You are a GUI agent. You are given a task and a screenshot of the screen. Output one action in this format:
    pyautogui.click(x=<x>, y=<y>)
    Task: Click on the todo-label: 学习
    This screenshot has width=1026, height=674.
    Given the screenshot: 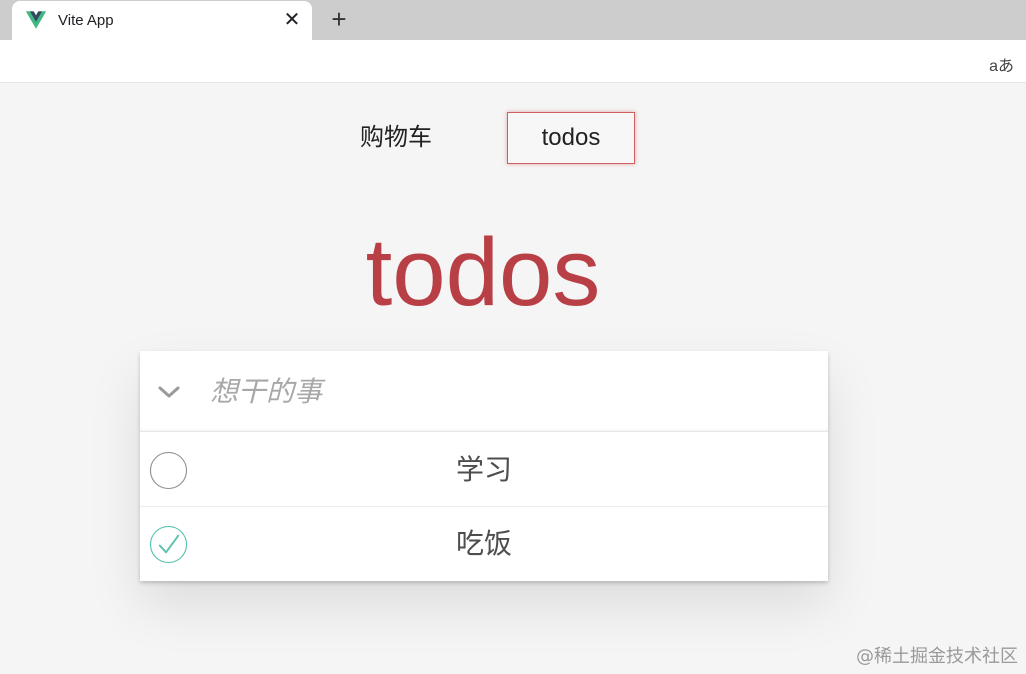 What is the action you would take?
    pyautogui.click(x=484, y=470)
    